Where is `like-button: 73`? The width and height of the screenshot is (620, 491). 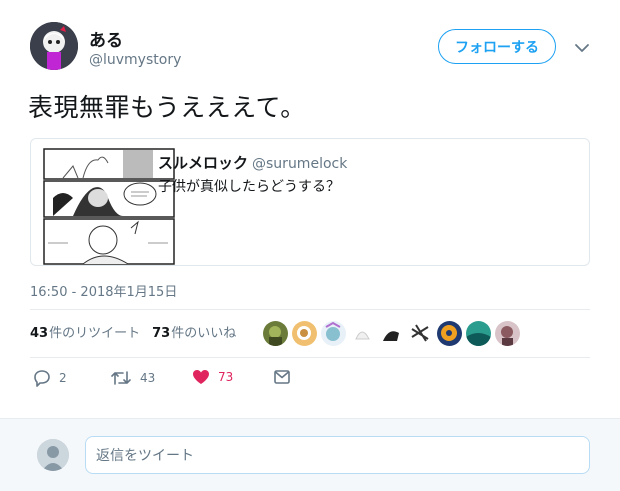
like-button: 73 is located at coordinates (212, 377).